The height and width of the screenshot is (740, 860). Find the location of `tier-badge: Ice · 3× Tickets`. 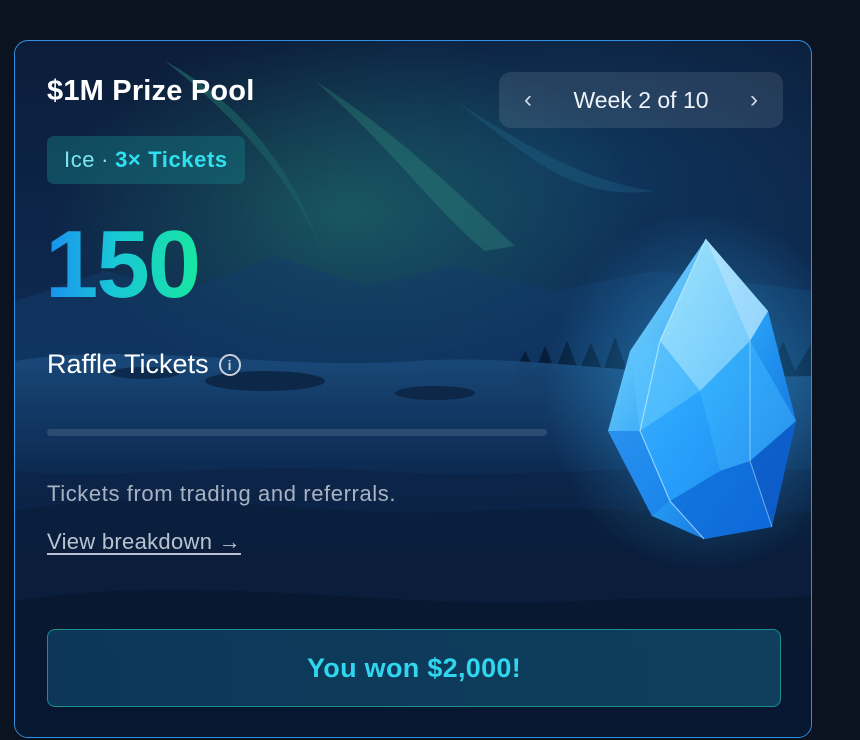

tier-badge: Ice · 3× Tickets is located at coordinates (146, 160).